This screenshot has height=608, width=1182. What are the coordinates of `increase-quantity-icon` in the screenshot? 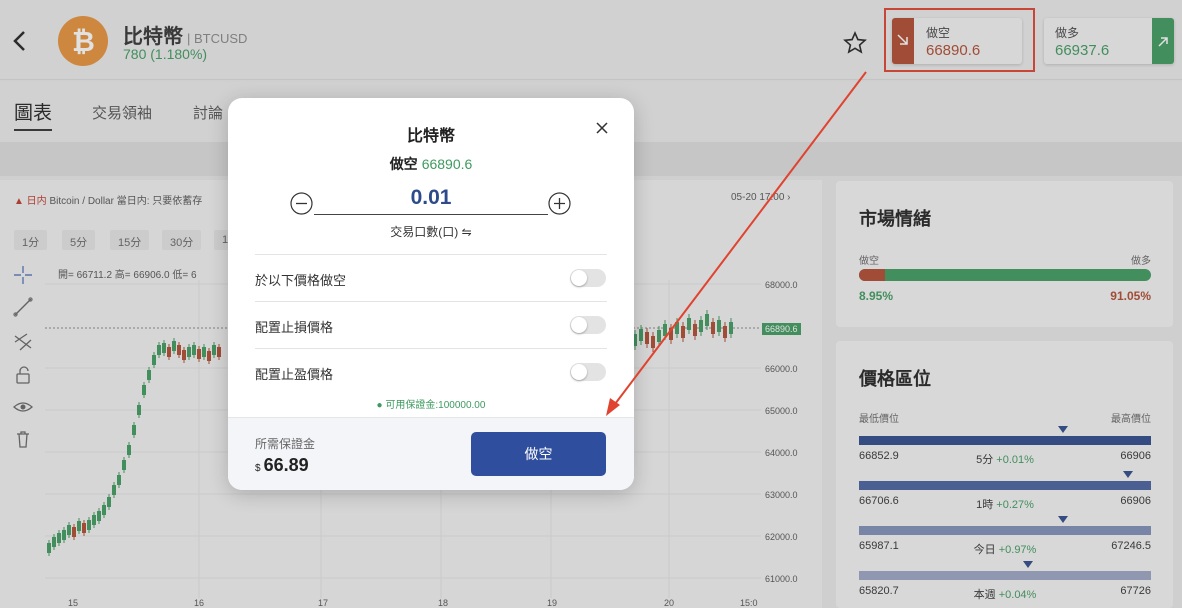 It's located at (559, 203).